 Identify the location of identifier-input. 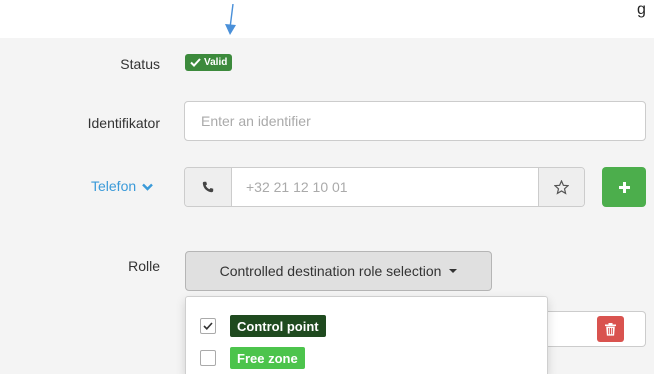
(415, 121).